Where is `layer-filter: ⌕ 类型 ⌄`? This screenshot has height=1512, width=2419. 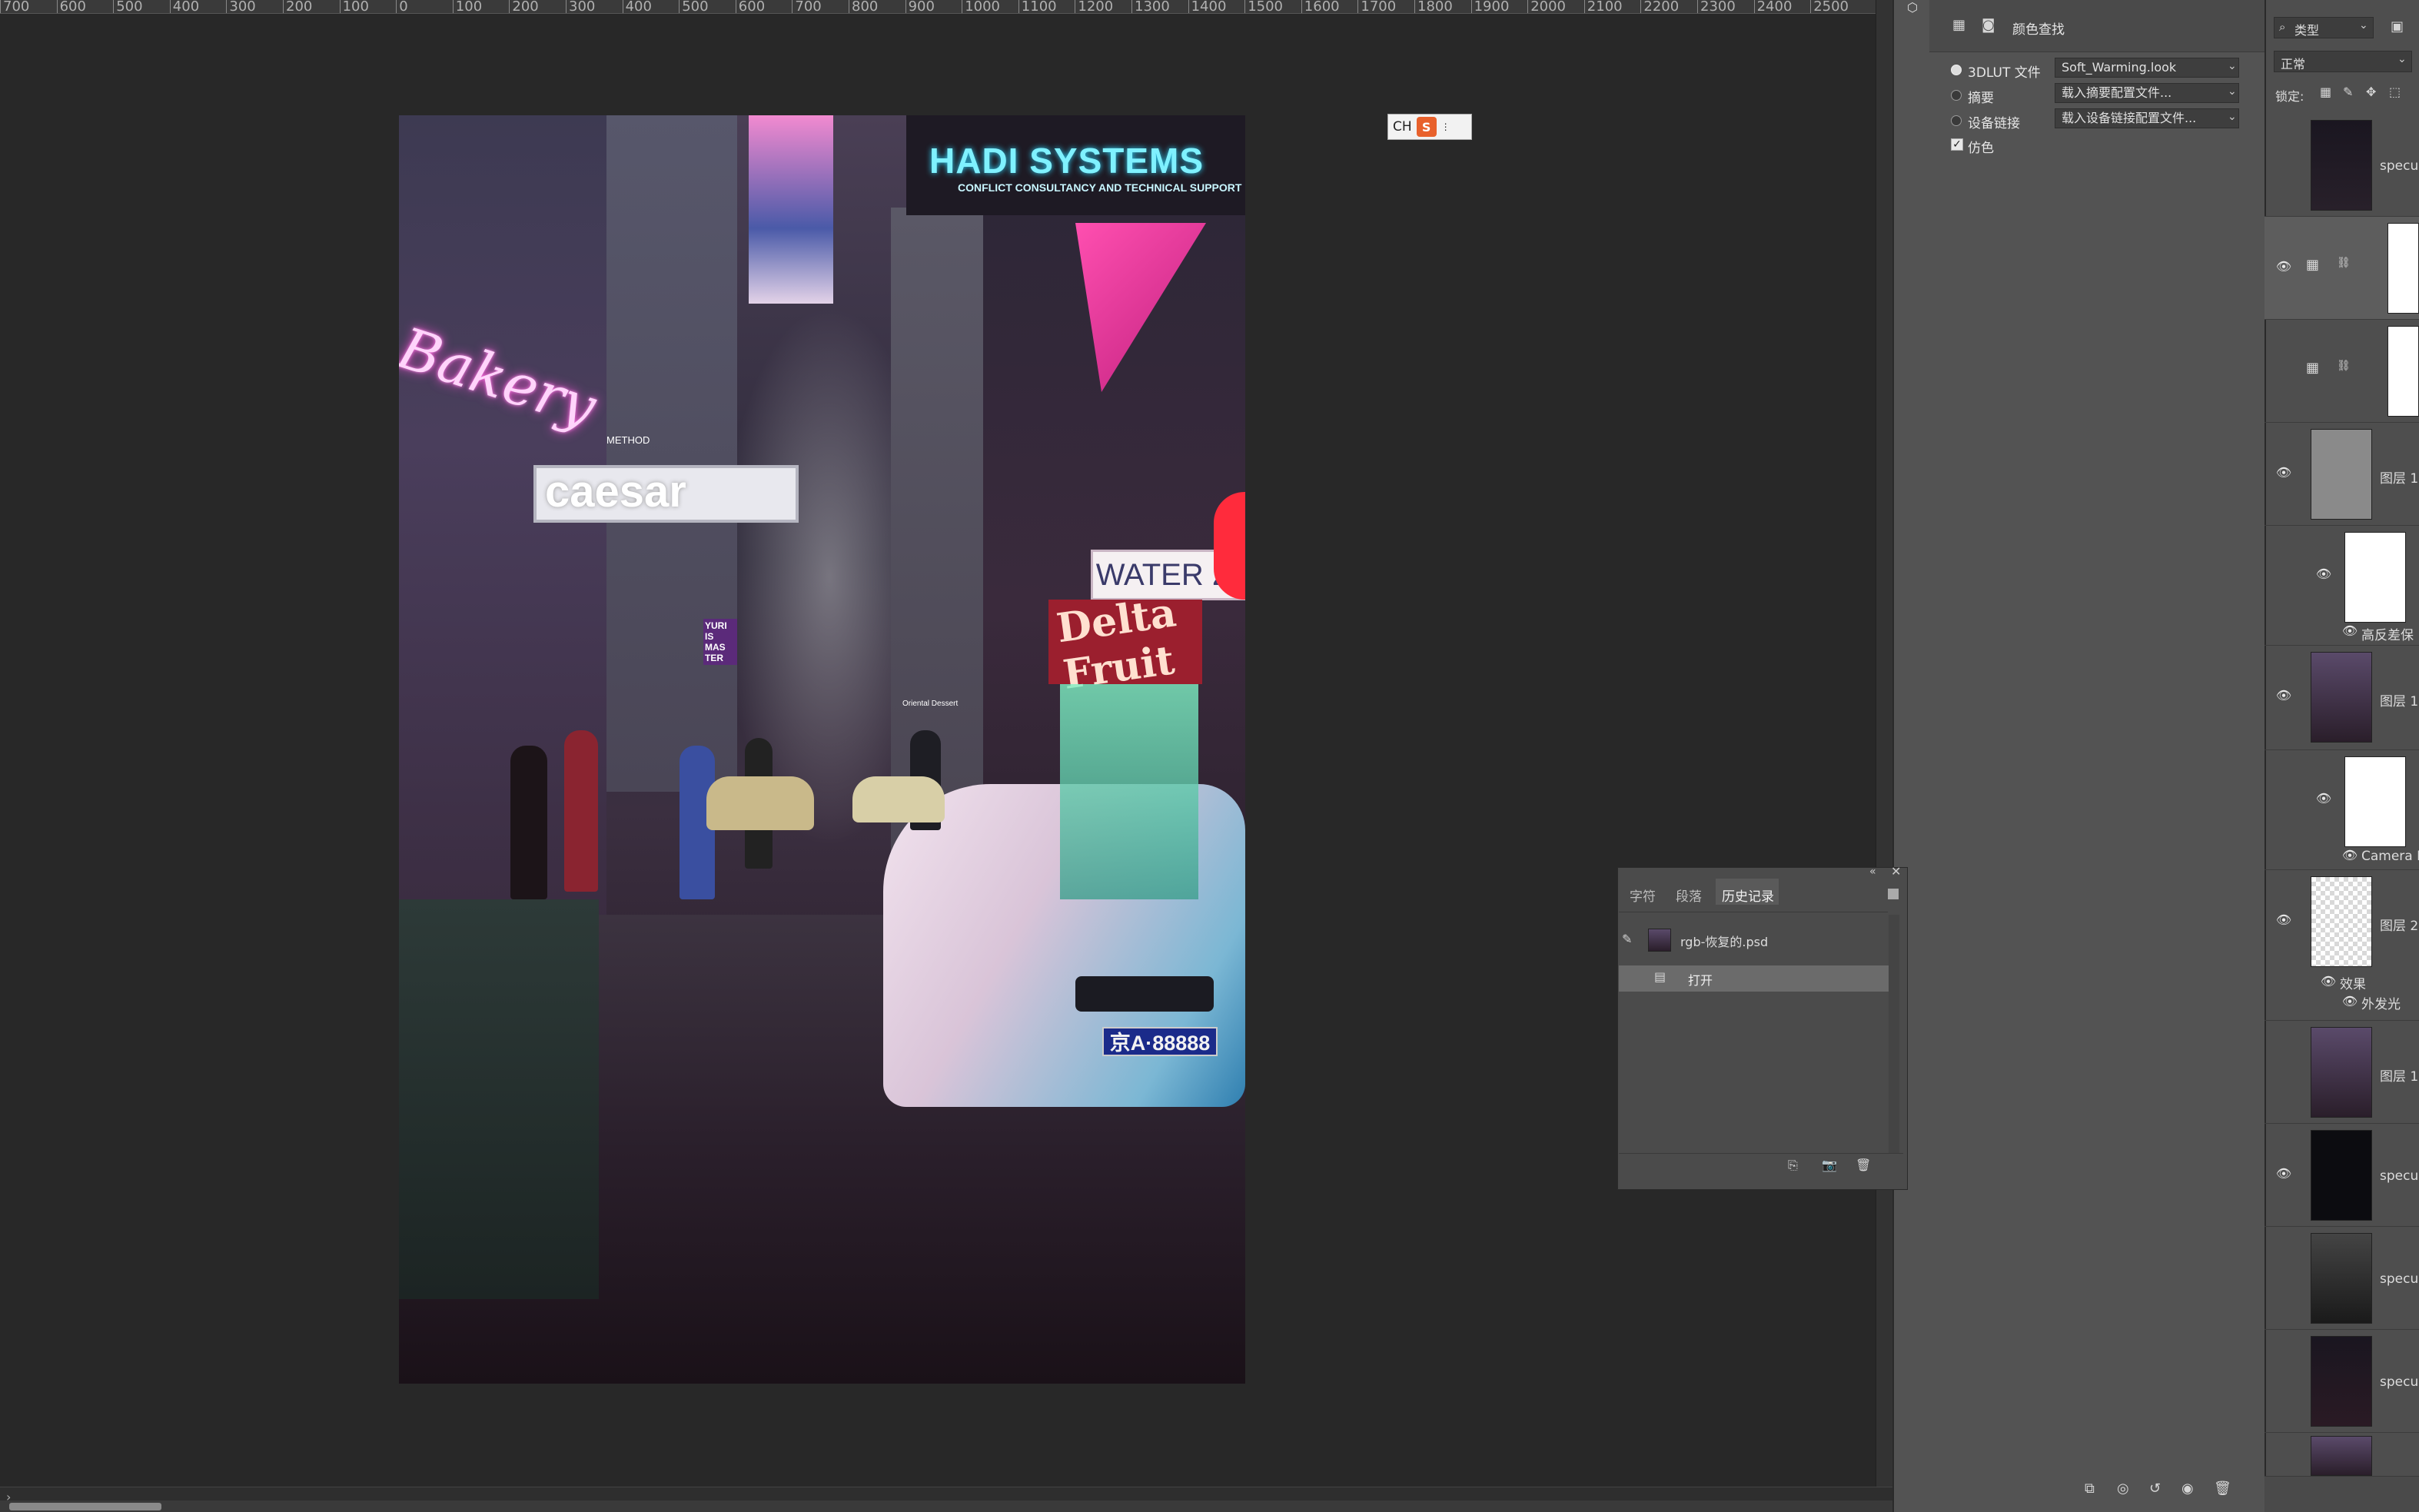 layer-filter: ⌕ 类型 ⌄ is located at coordinates (2324, 27).